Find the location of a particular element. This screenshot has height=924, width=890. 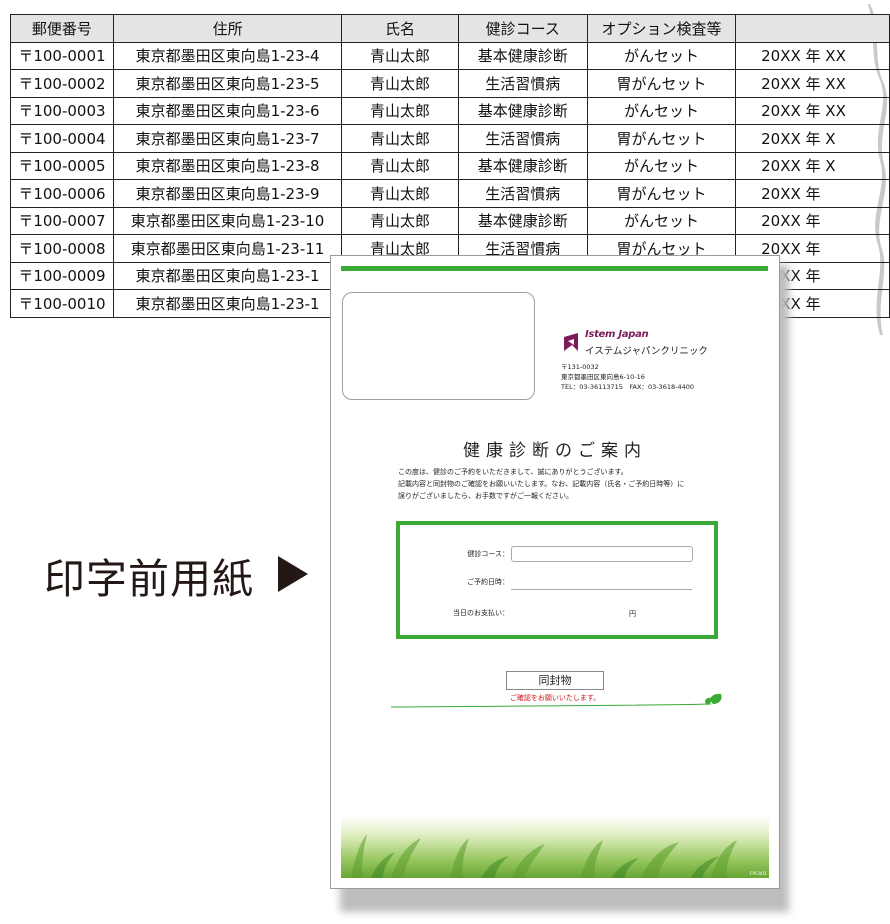

logo-japanese: イステムジャパンクリニック is located at coordinates (646, 351).